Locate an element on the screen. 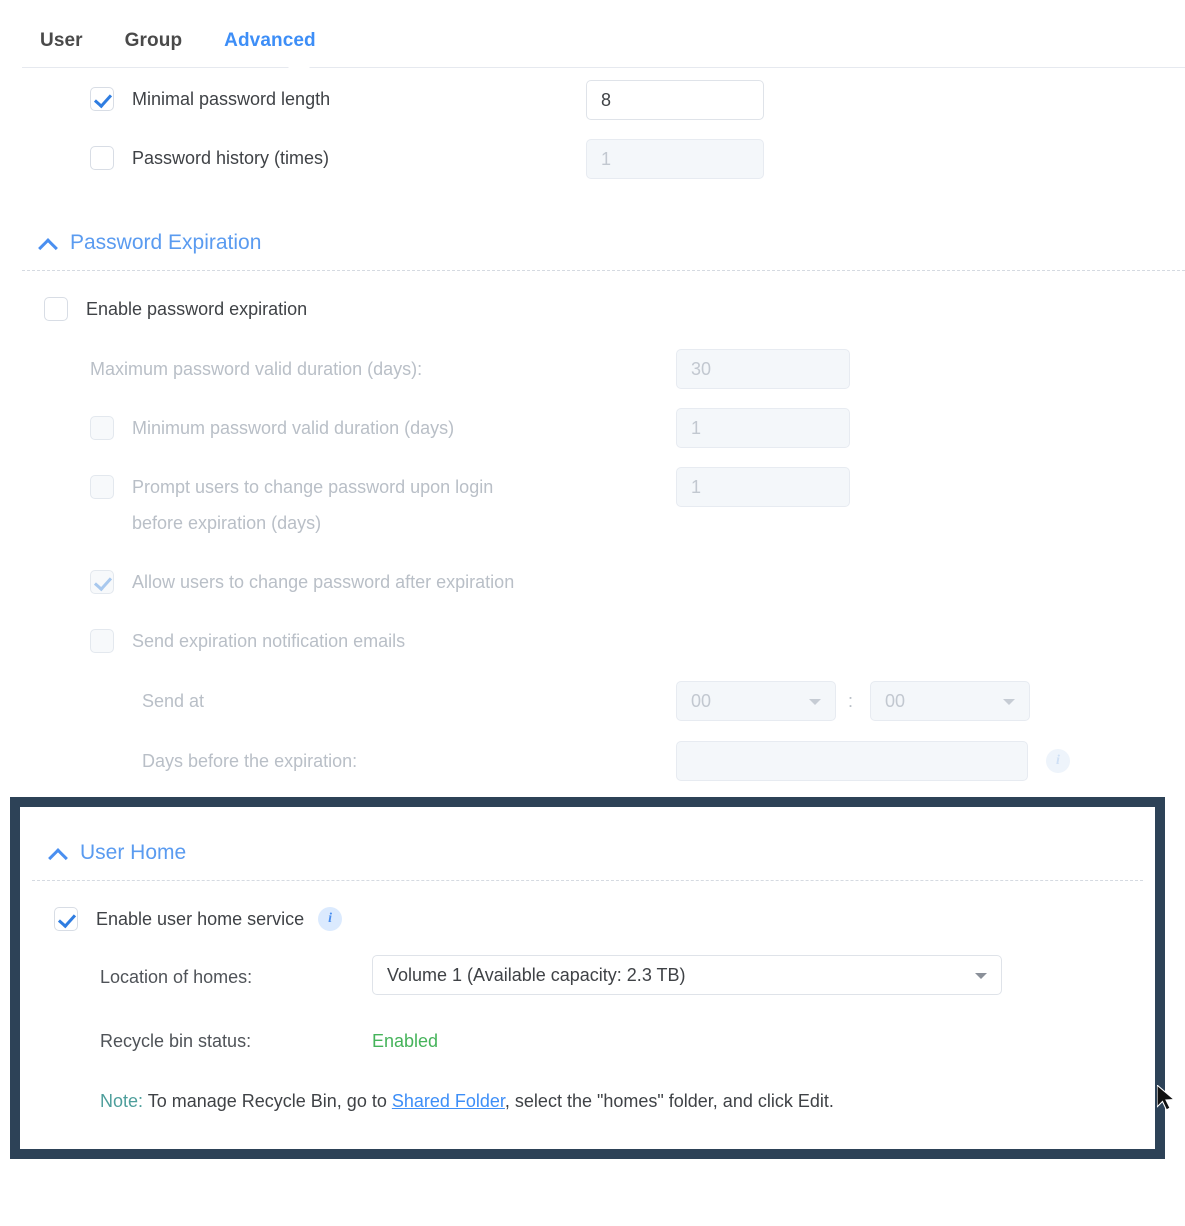 The image size is (1185, 1226). tab-bar: User Group Advanced is located at coordinates (592, 34).